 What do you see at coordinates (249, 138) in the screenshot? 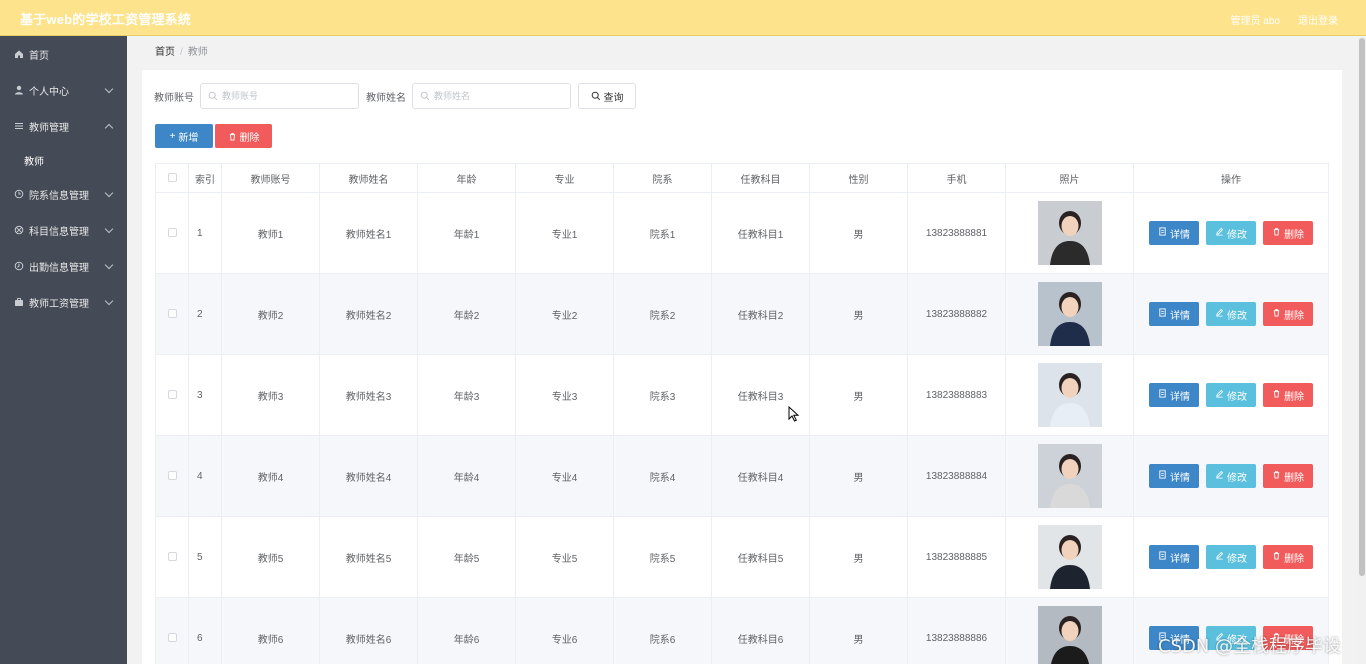
I see `batch-delete-label: 删除` at bounding box center [249, 138].